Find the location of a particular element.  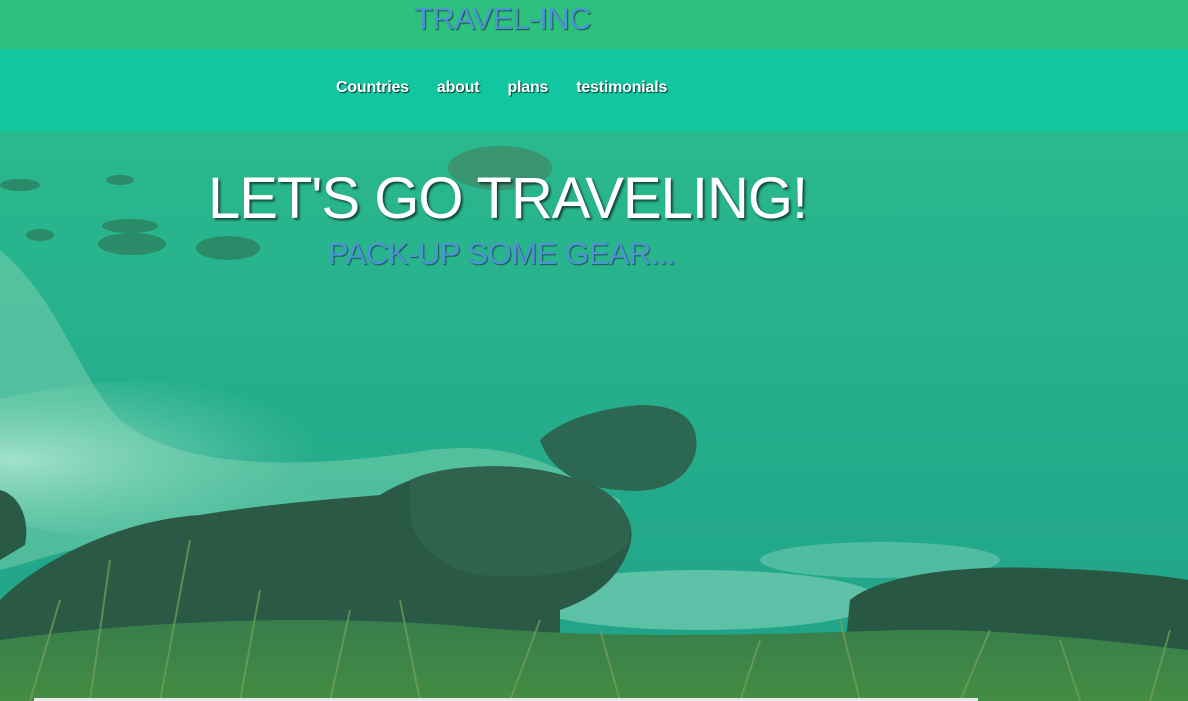

nav-item-countries: Countries is located at coordinates (372, 88).